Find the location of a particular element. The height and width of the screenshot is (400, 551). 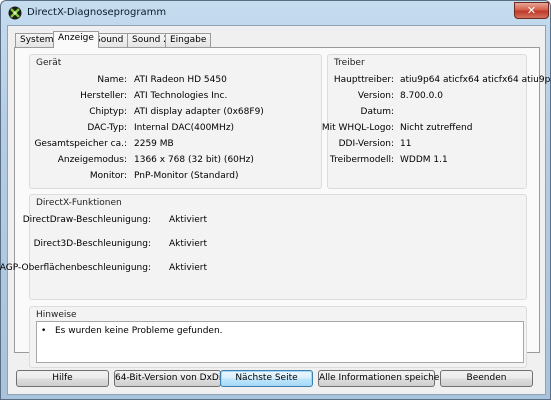

notes-textbox: • Es wurden keine Probleme gefunden. is located at coordinates (280, 342).